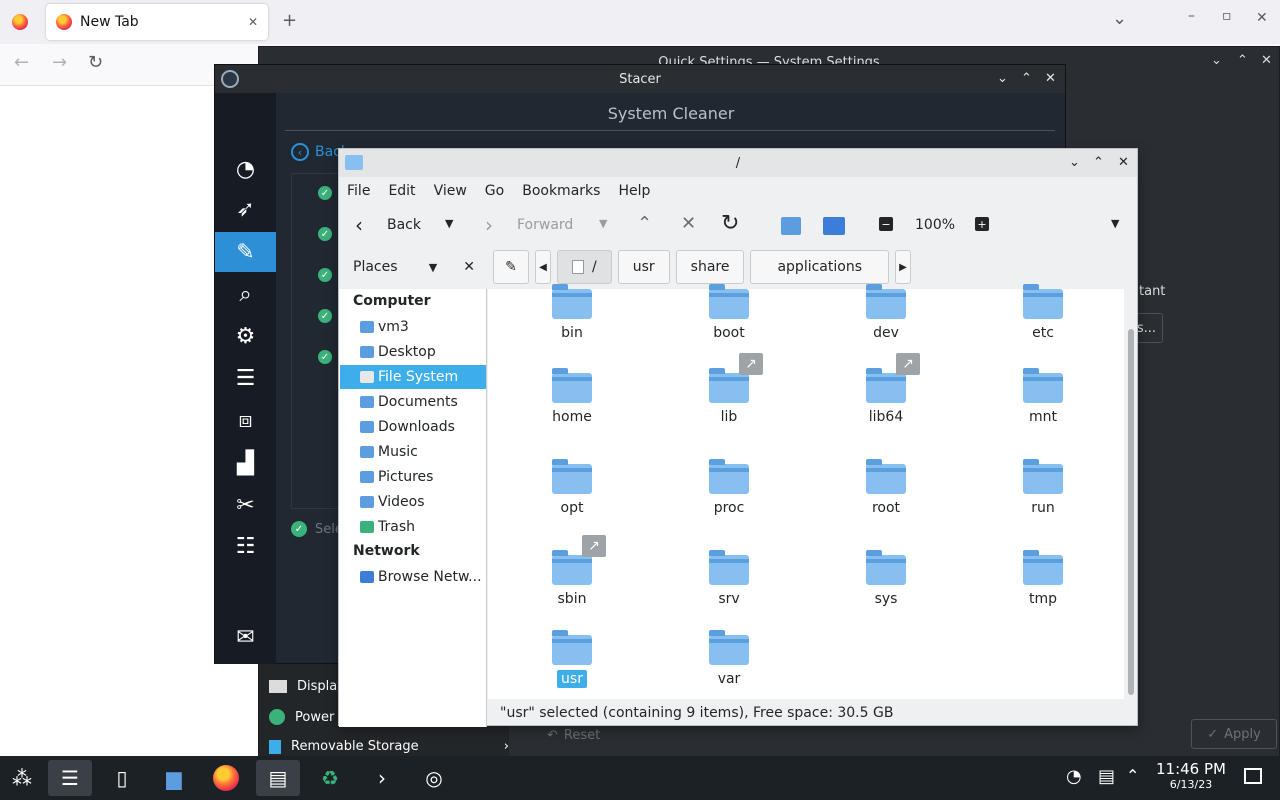  What do you see at coordinates (572, 485) in the screenshot?
I see `folder-item: opt` at bounding box center [572, 485].